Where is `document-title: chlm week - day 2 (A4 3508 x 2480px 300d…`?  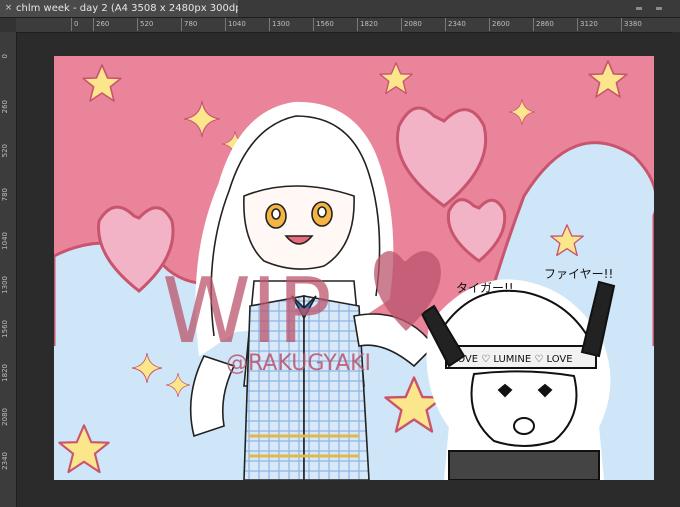
document-title: chlm week - day 2 (A4 3508 x 2480px 300d… is located at coordinates (127, 8).